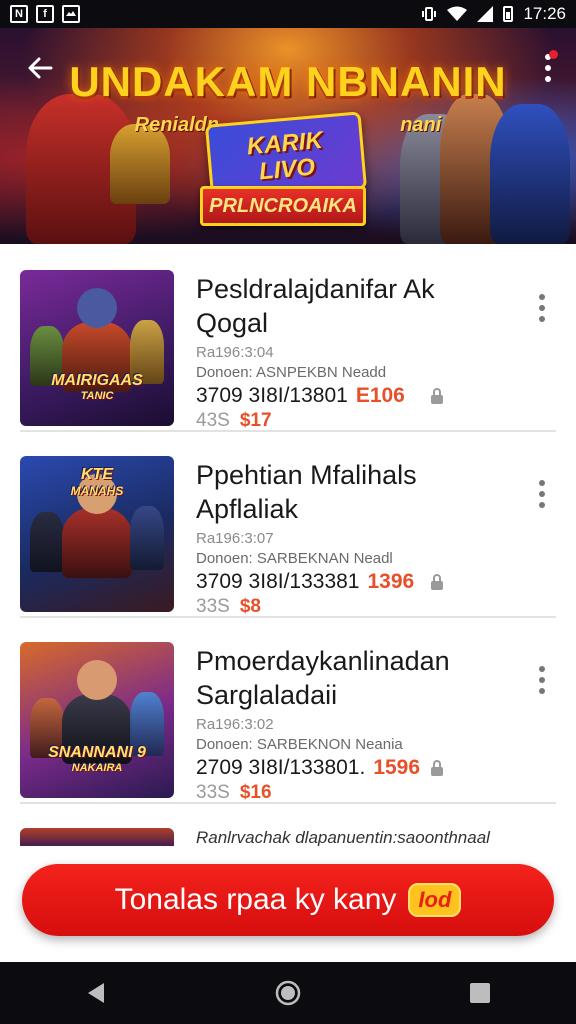  Describe the element at coordinates (306, 475) in the screenshot. I see `item-title-line1: Ppehtian Mfalihals` at that location.